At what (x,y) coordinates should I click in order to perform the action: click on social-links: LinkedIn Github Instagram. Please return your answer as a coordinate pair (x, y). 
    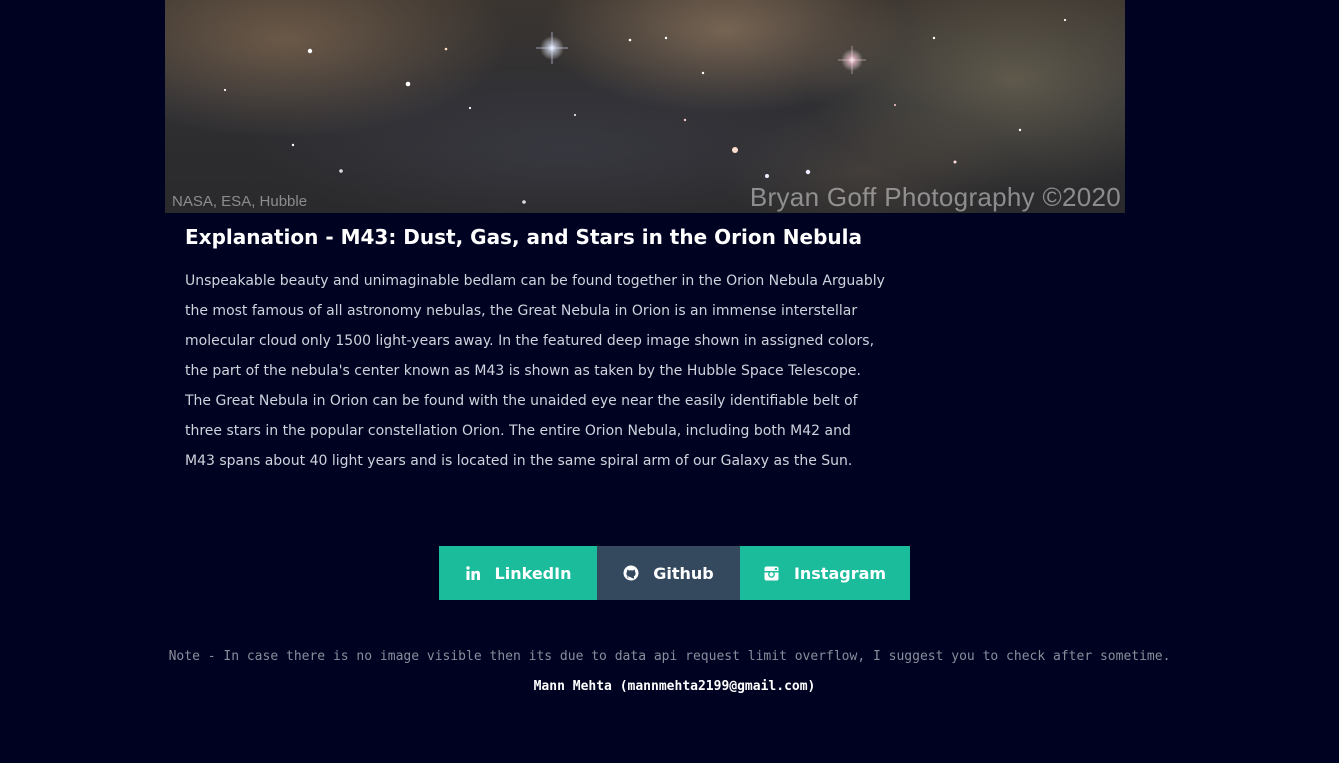
    Looking at the image, I should click on (674, 573).